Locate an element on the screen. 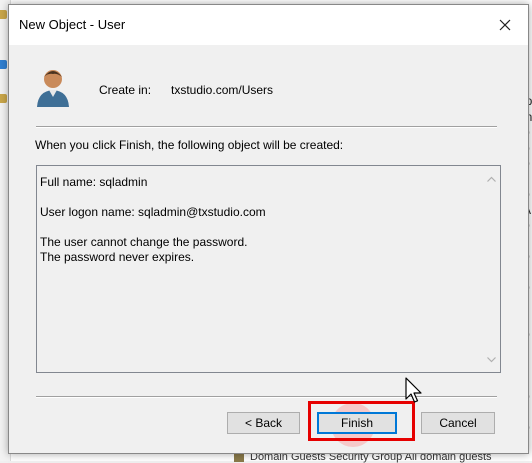  close-button is located at coordinates (505, 25).